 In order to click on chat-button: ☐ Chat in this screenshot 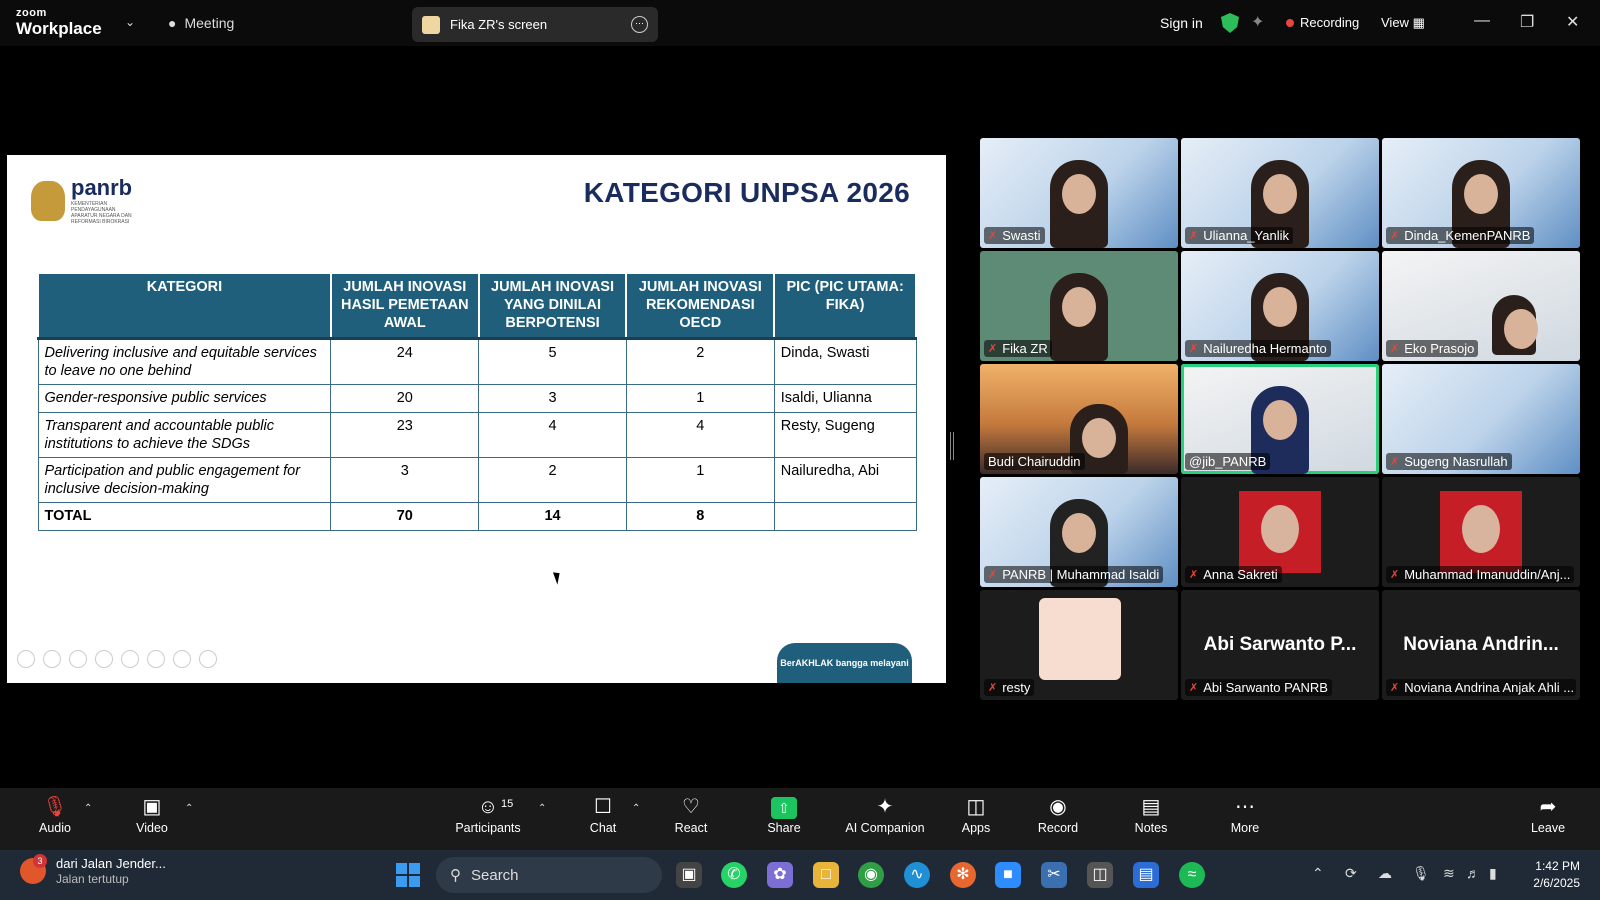, I will do `click(603, 814)`.